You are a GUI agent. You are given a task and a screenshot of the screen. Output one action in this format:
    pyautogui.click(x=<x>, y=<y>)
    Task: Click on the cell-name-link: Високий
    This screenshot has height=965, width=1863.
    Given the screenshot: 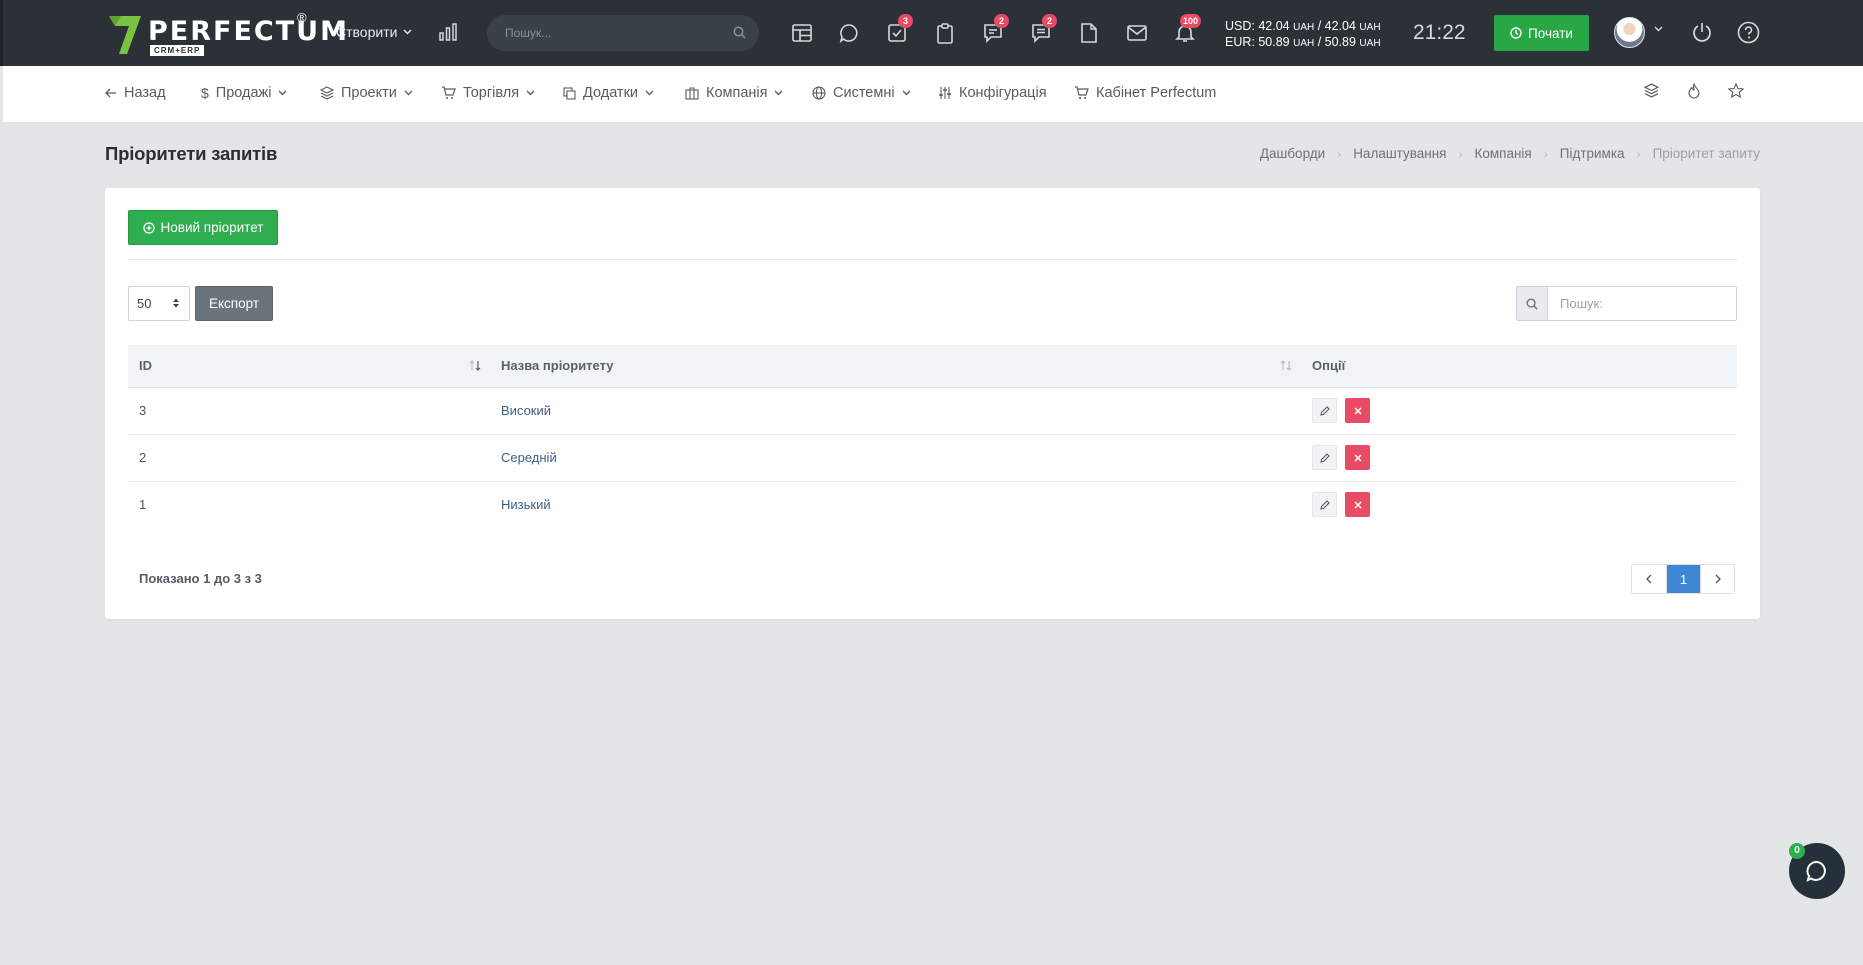 What is the action you would take?
    pyautogui.click(x=895, y=411)
    